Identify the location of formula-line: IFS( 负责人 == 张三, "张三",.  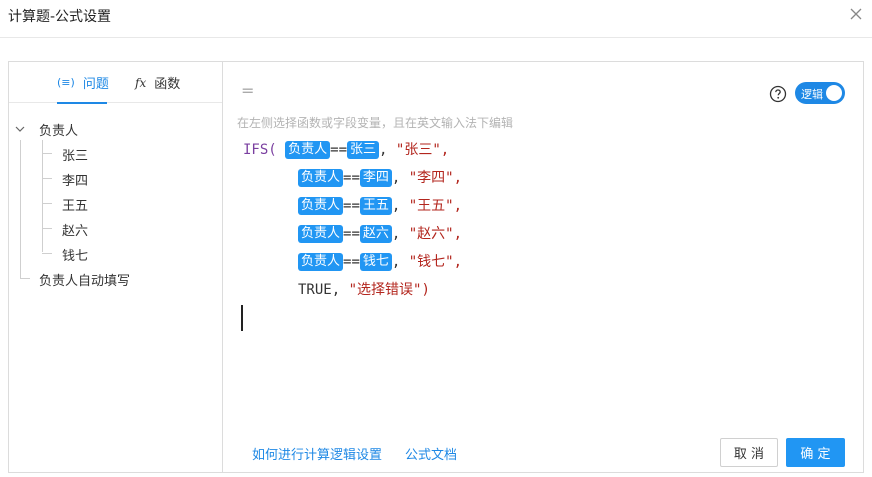
(346, 150).